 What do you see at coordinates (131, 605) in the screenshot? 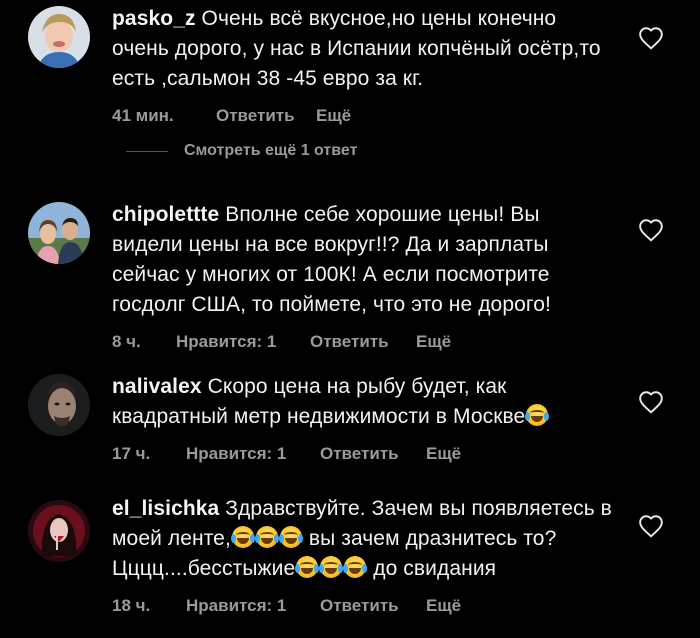
I see `comment-time: 18 ч.` at bounding box center [131, 605].